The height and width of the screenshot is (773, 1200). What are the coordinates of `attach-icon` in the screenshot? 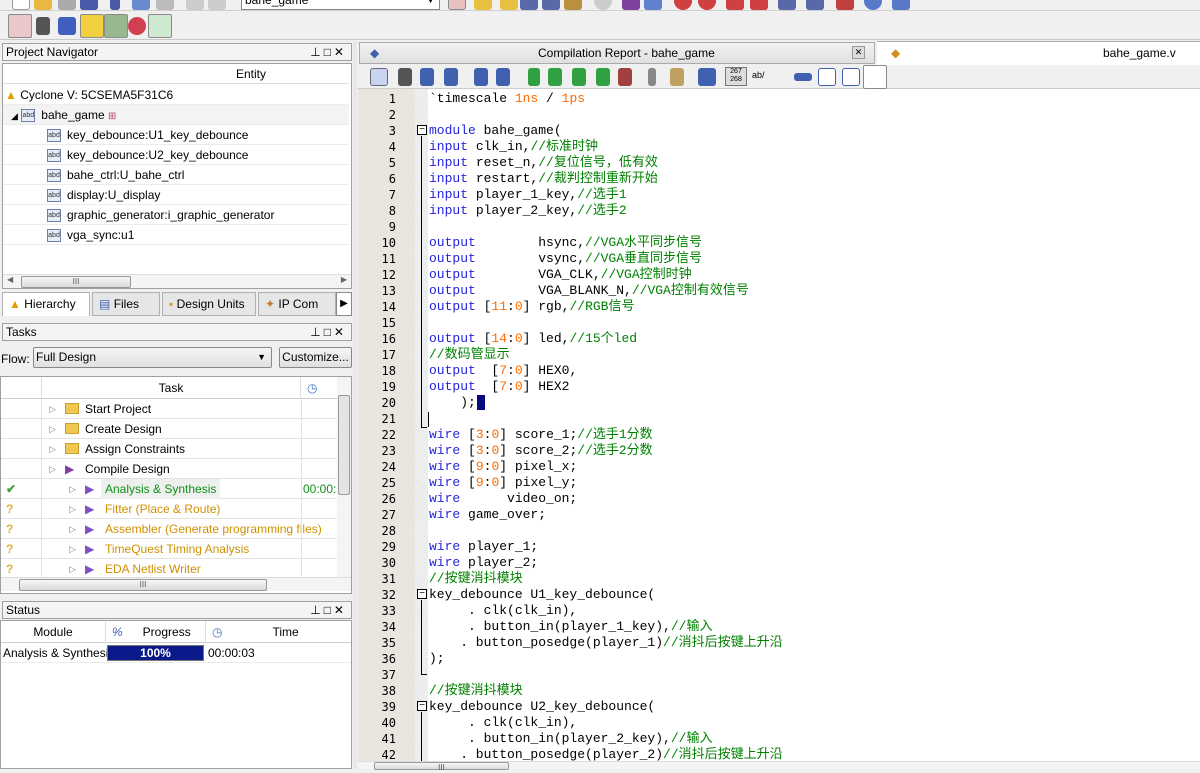 It's located at (652, 77).